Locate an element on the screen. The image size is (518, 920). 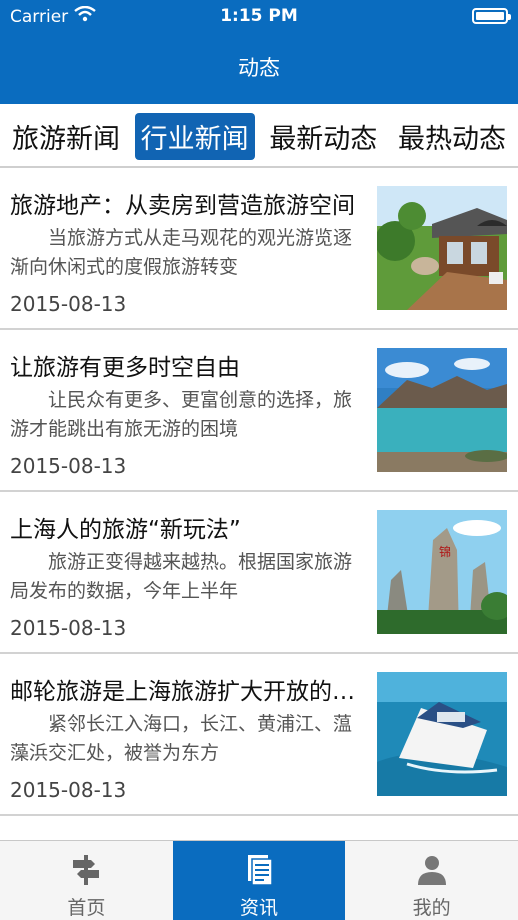
news-thumbnail: 锦 is located at coordinates (442, 572).